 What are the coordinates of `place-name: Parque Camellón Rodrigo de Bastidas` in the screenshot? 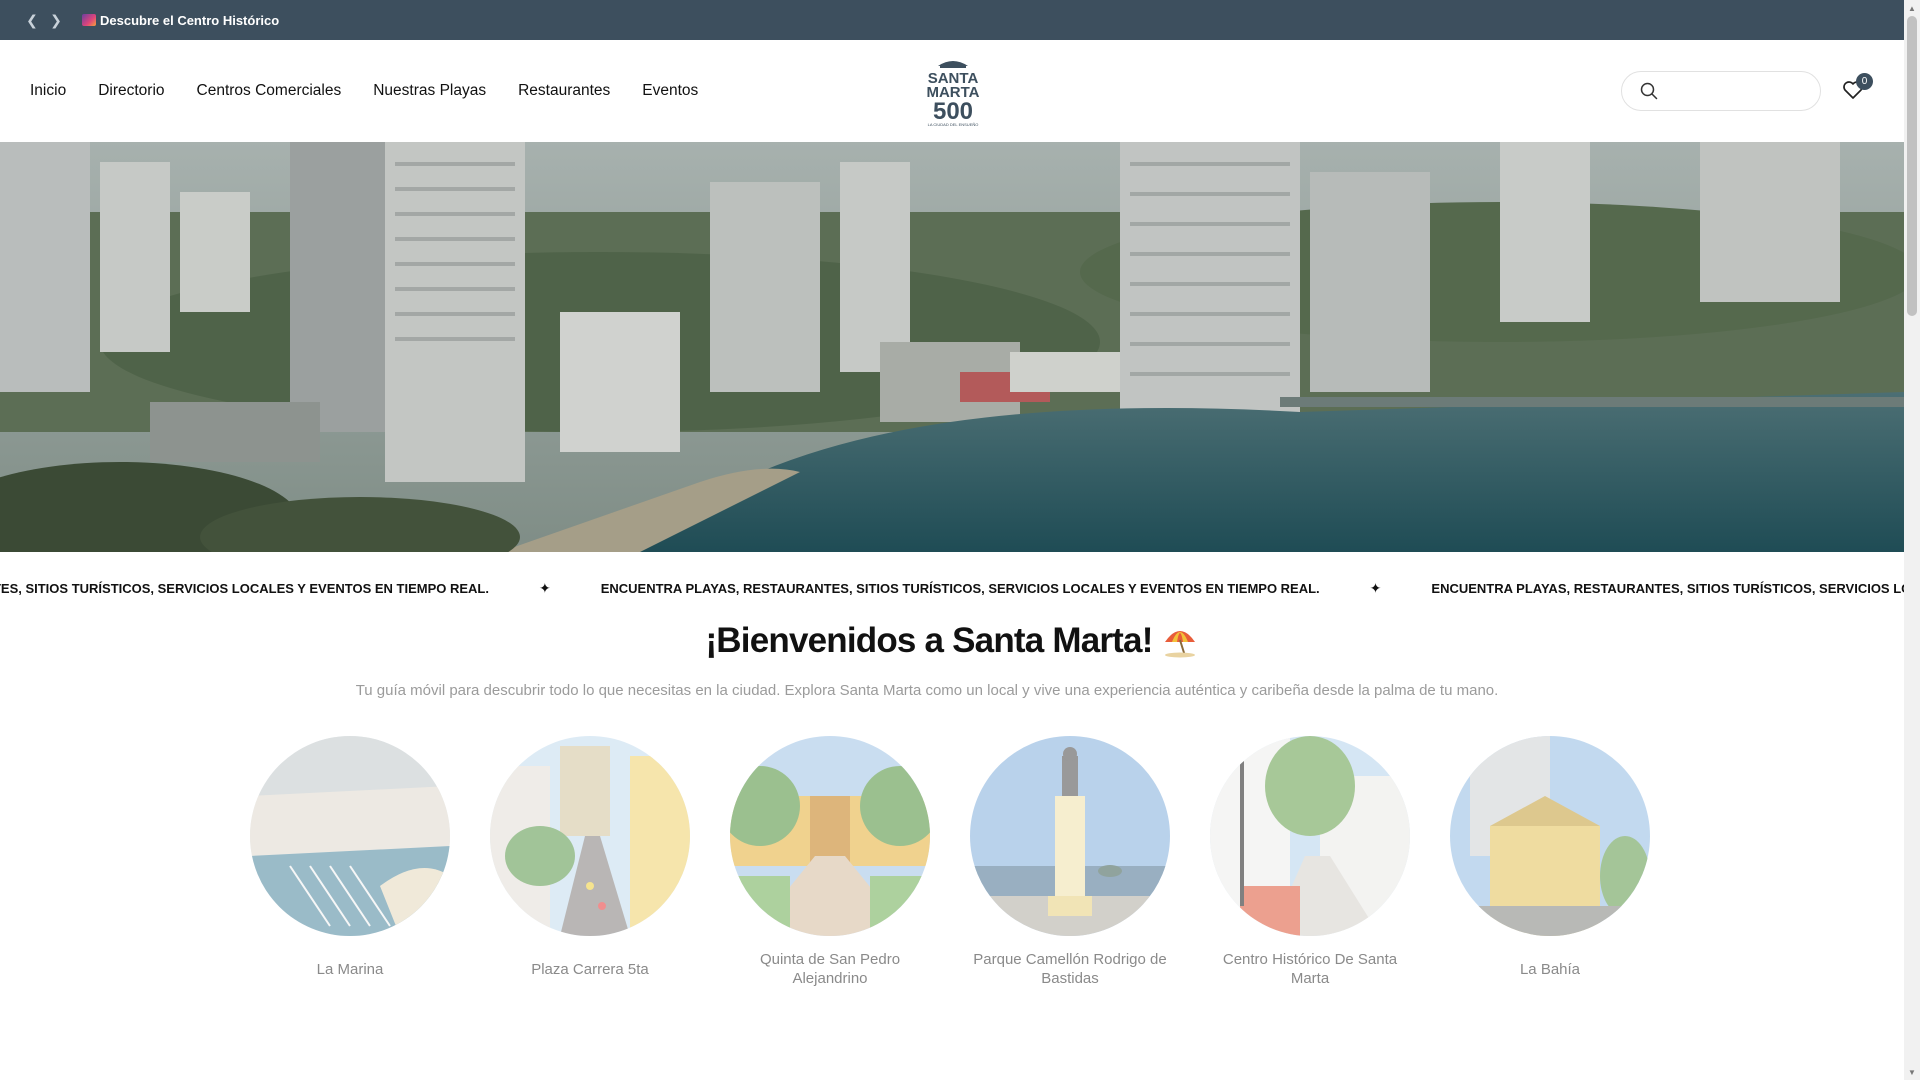 It's located at (1070, 969).